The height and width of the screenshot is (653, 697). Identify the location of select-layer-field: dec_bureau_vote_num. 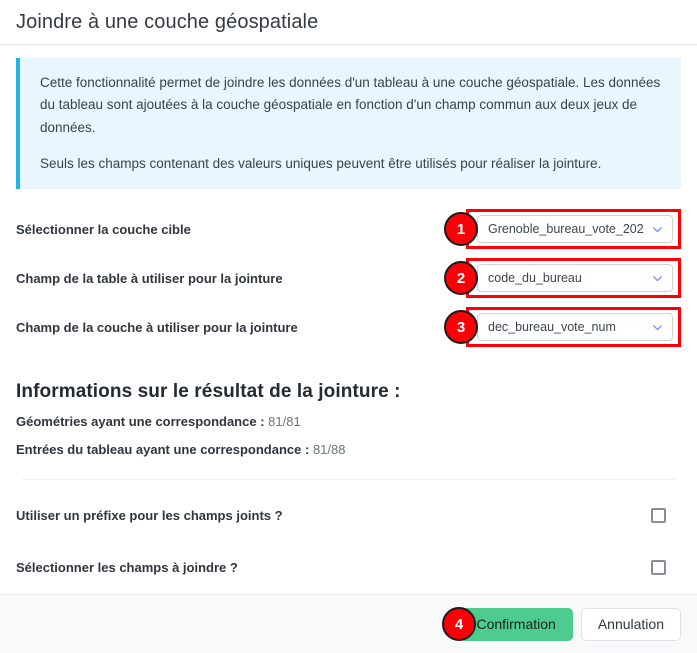
(575, 327).